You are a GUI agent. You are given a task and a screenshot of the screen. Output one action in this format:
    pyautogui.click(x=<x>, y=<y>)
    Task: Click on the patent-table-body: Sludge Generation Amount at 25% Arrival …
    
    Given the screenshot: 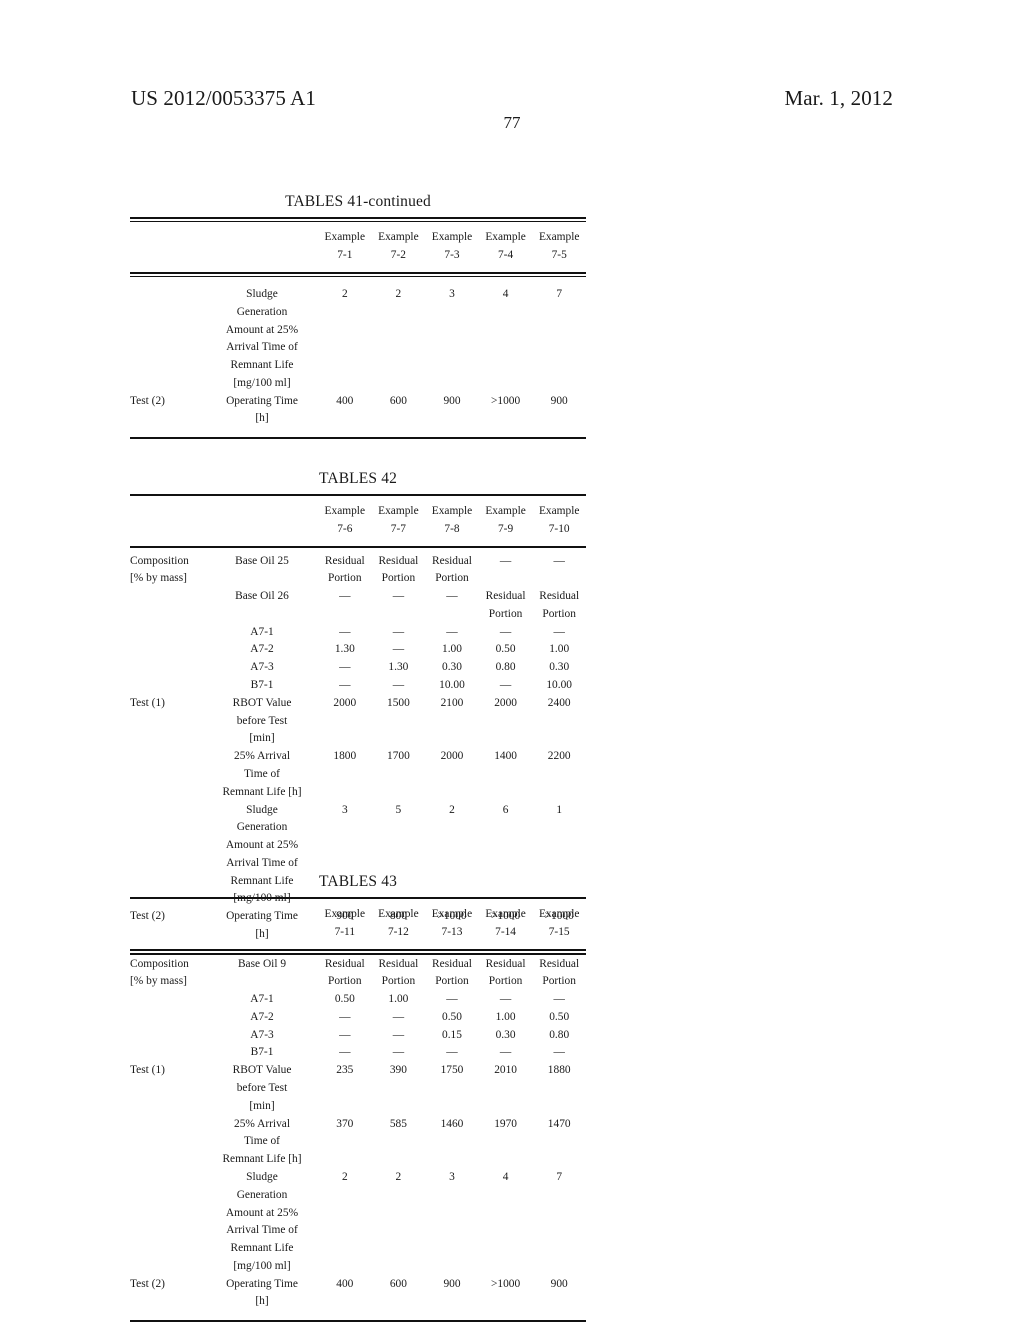 What is the action you would take?
    pyautogui.click(x=358, y=357)
    